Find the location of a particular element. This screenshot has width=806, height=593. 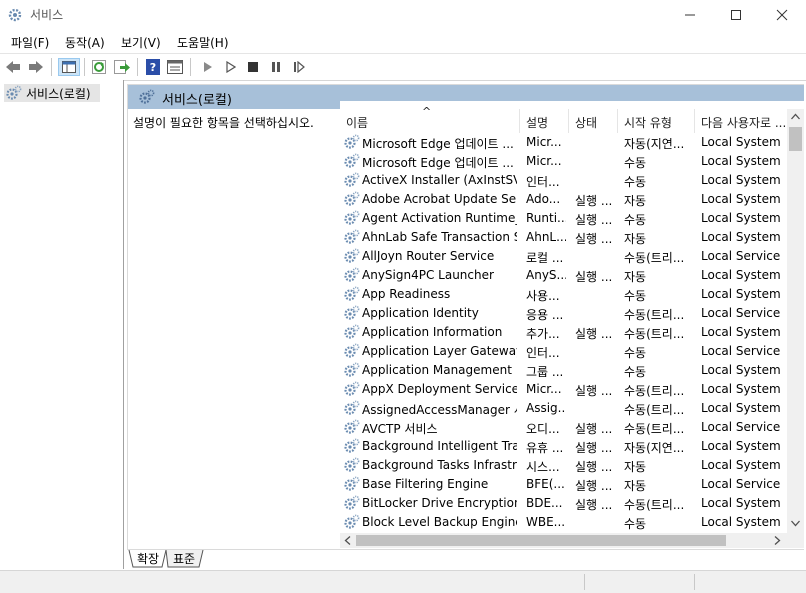

menu-help: 도움말(H) is located at coordinates (203, 42).